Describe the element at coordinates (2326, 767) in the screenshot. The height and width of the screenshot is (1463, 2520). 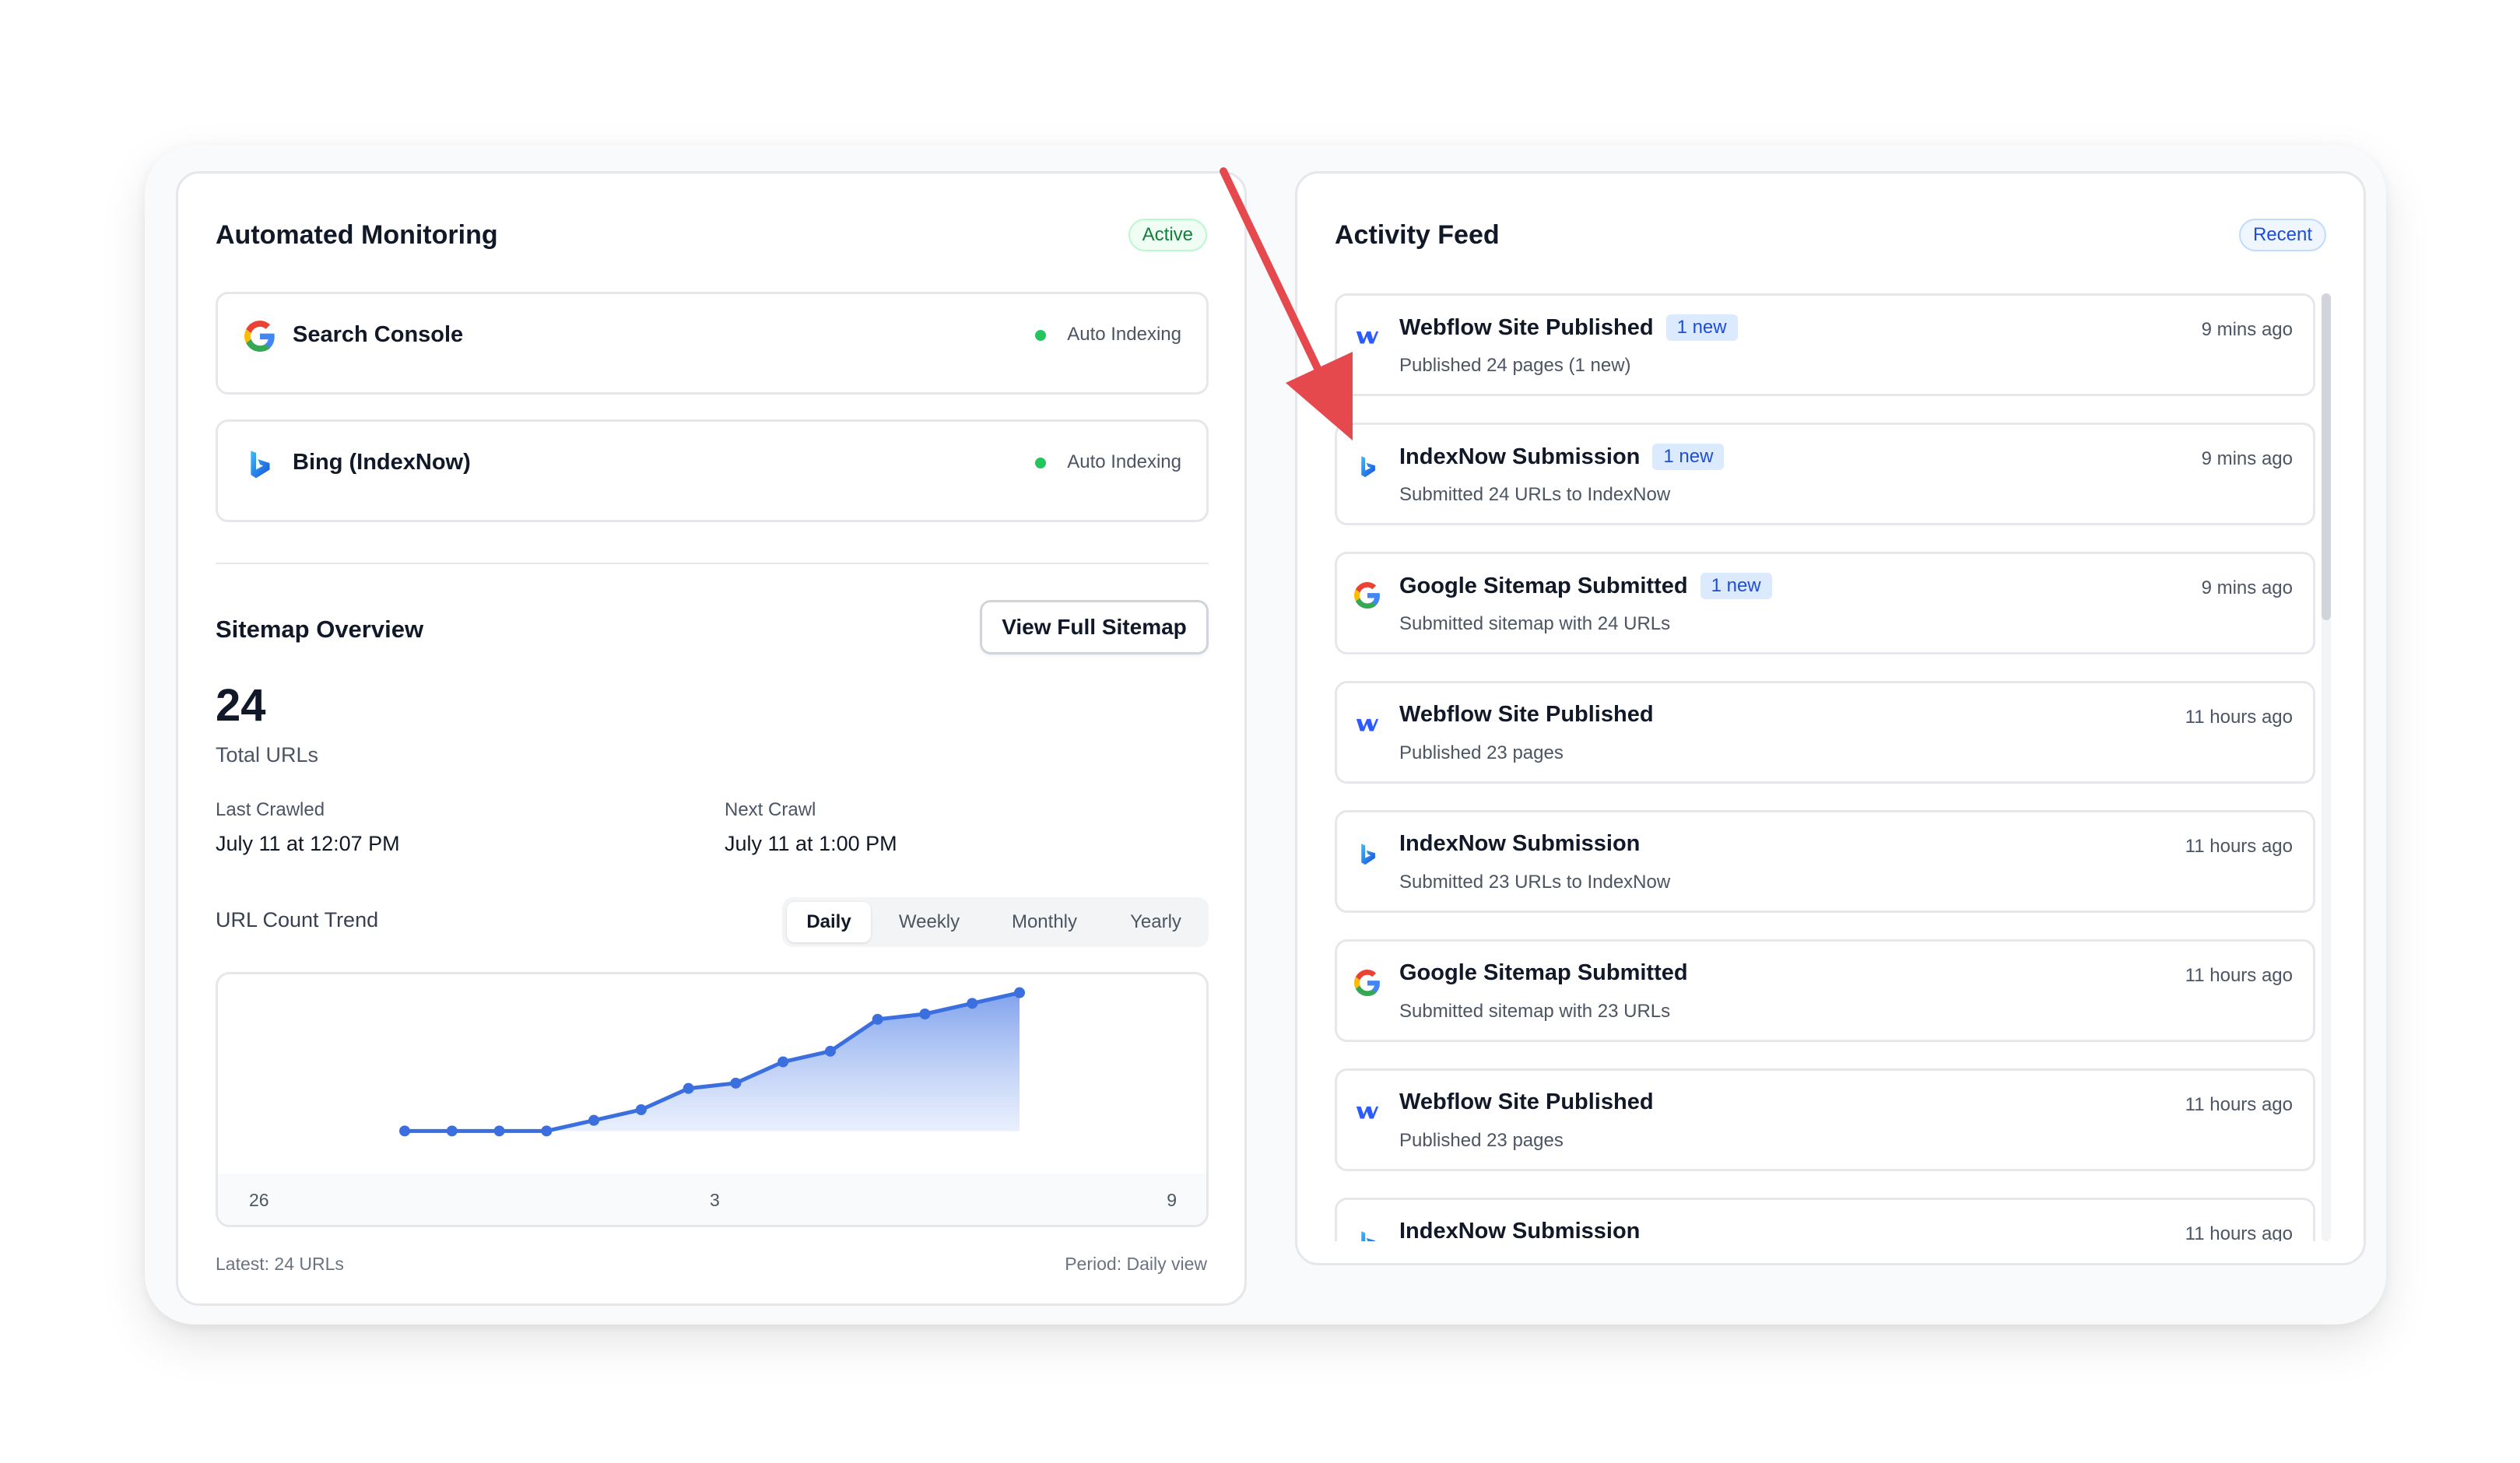
I see `activity-scrollbar` at that location.